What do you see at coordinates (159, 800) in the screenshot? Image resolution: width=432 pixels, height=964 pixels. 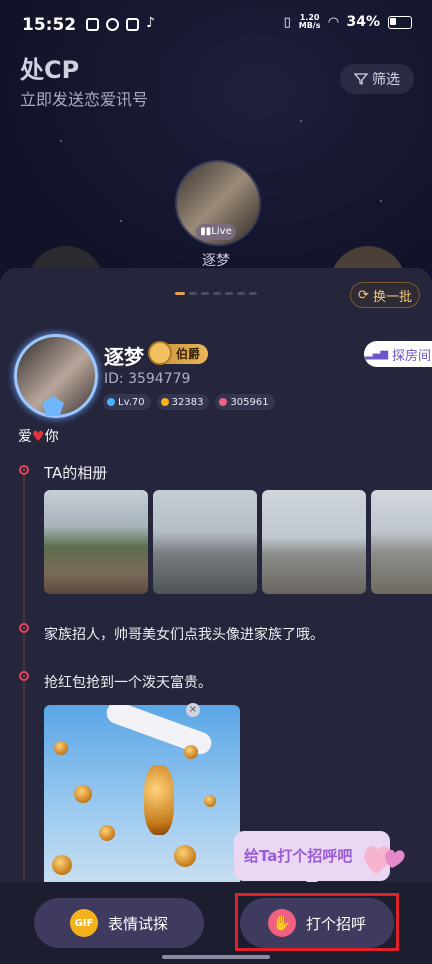 I see `coin-pile` at bounding box center [159, 800].